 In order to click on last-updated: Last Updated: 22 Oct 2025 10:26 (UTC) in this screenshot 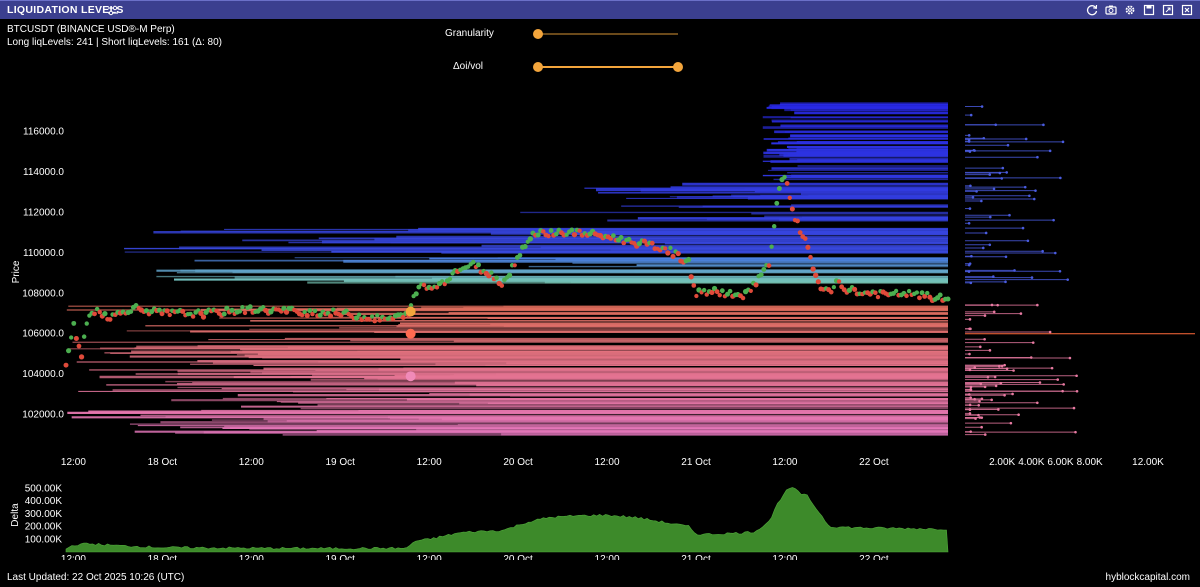, I will do `click(96, 577)`.